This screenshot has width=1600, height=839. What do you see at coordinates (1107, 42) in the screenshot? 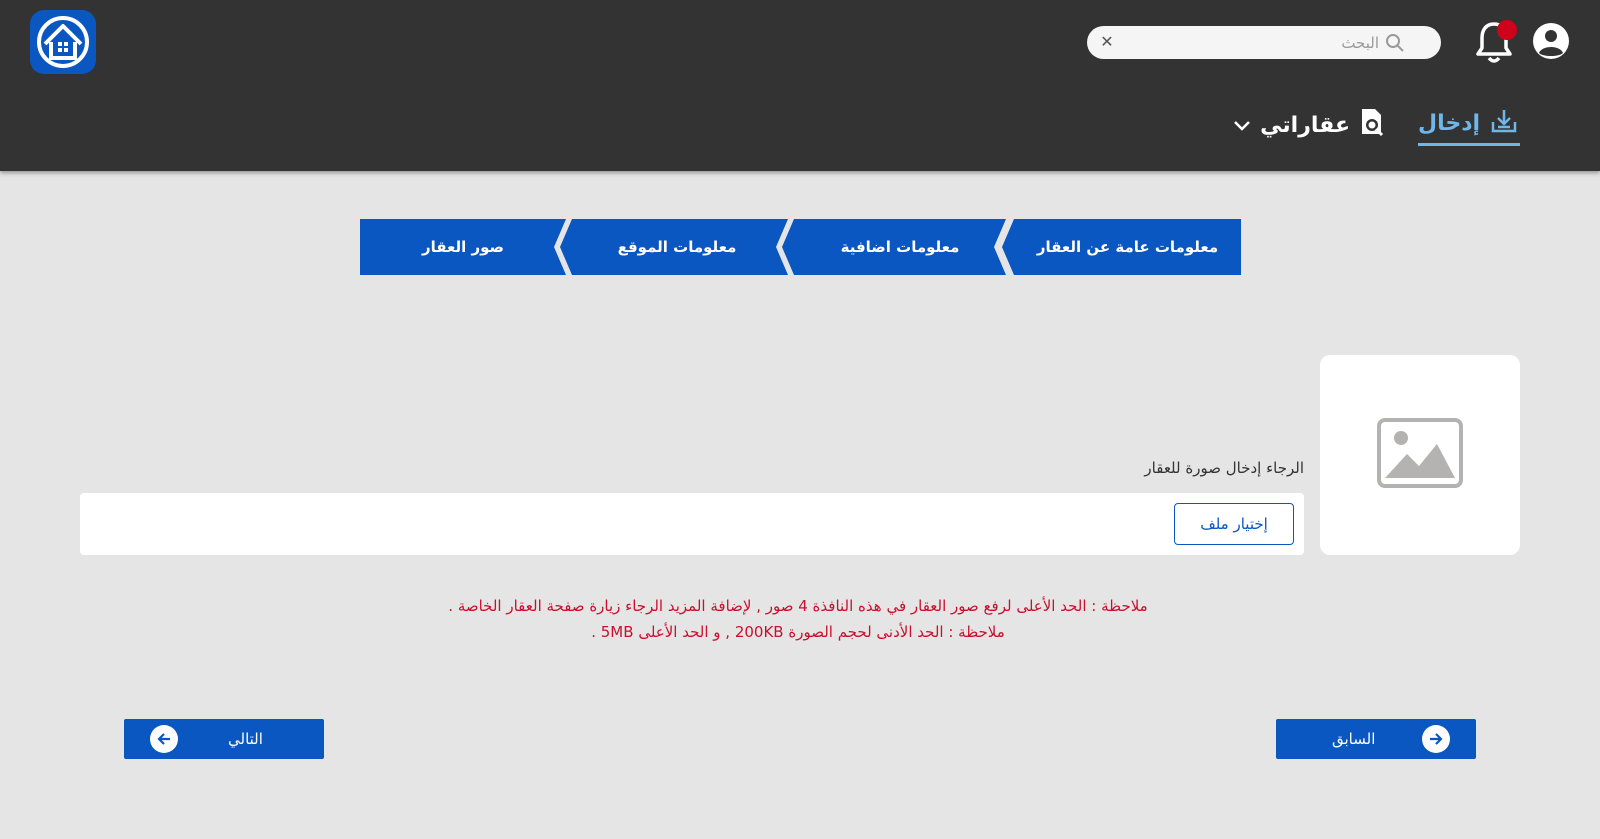
I see `clear-search-icon: ✕` at bounding box center [1107, 42].